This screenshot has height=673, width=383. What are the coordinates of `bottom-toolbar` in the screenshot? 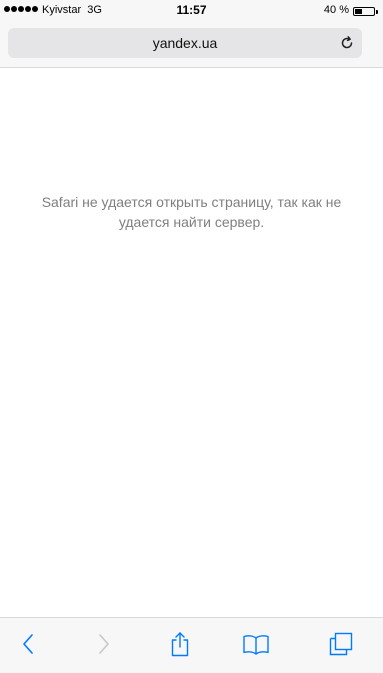 It's located at (191, 645).